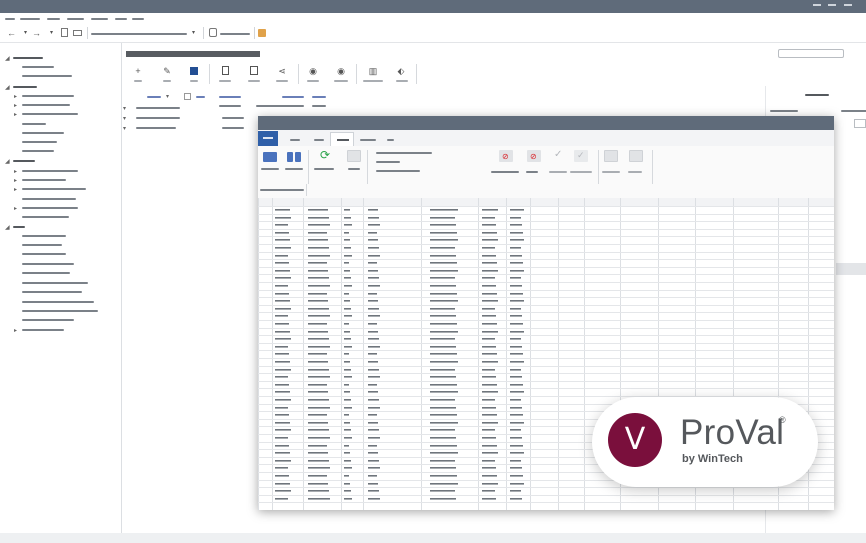 This screenshot has height=543, width=866. What do you see at coordinates (325, 155) in the screenshot?
I see `refresh-icon: ⟳` at bounding box center [325, 155].